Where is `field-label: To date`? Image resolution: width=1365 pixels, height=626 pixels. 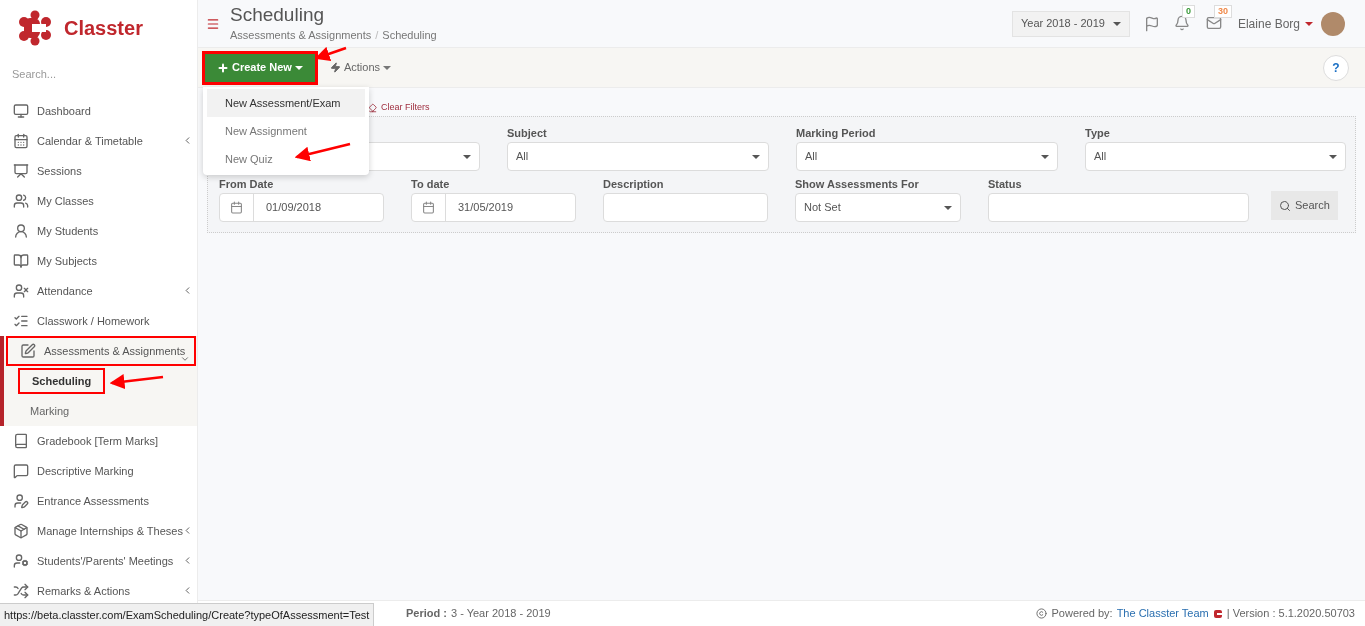 field-label: To date is located at coordinates (430, 184).